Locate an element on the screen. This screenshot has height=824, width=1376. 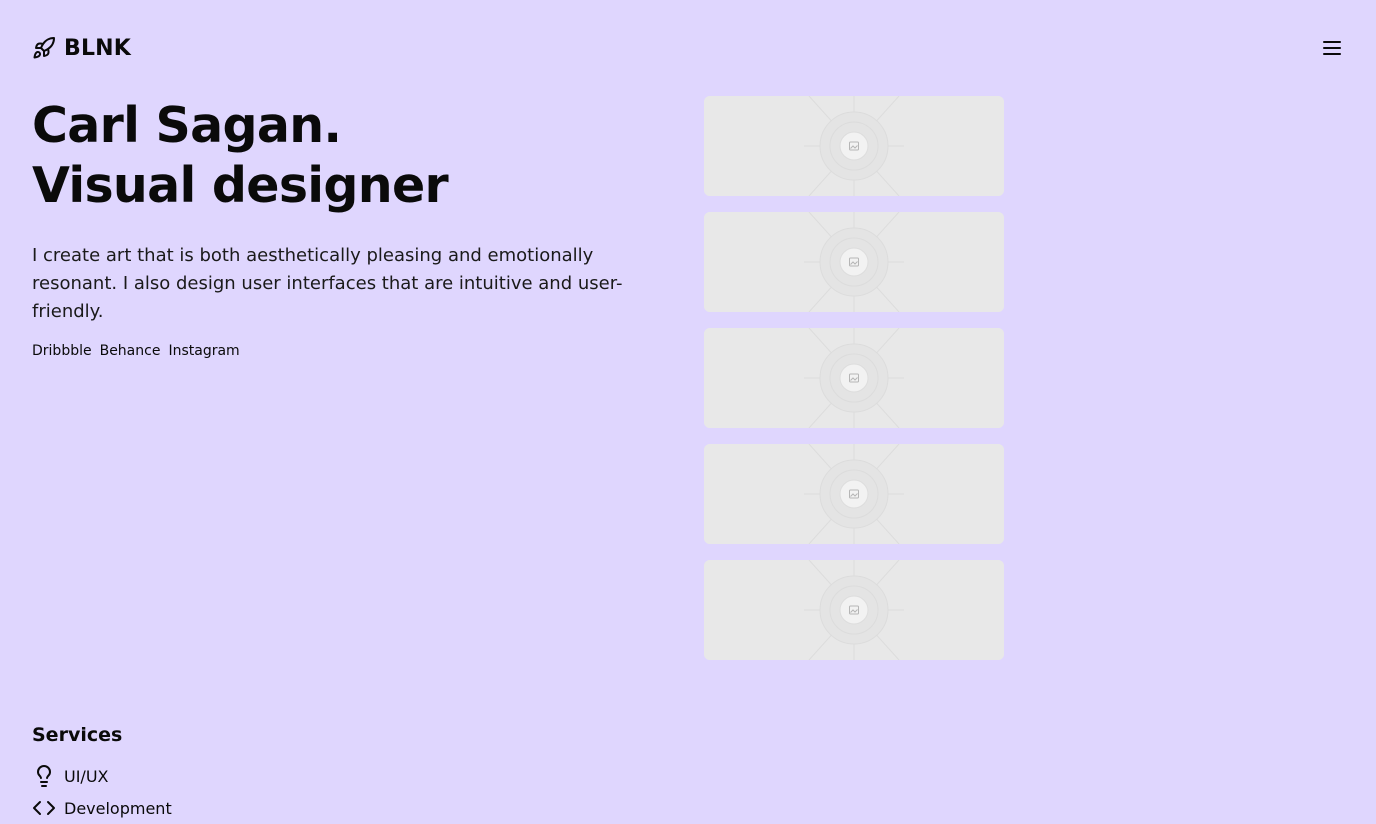
services-title: Services is located at coordinates (77, 735).